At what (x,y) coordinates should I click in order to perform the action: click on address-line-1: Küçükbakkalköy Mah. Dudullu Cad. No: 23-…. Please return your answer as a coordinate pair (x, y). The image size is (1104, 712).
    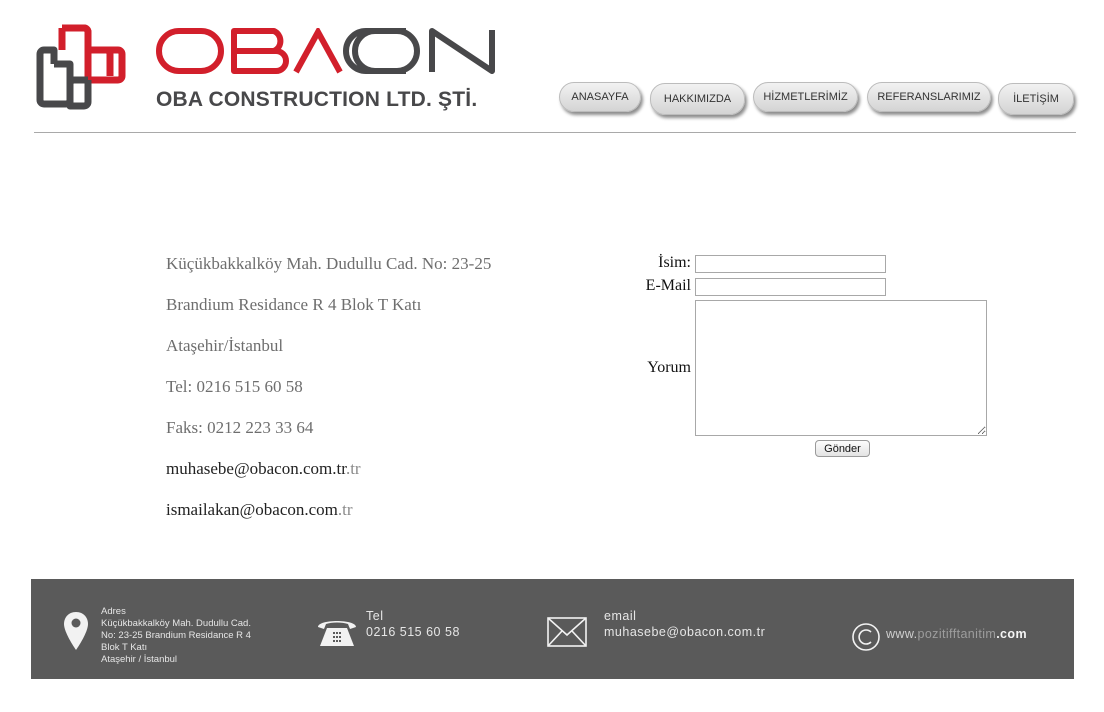
    Looking at the image, I should click on (329, 263).